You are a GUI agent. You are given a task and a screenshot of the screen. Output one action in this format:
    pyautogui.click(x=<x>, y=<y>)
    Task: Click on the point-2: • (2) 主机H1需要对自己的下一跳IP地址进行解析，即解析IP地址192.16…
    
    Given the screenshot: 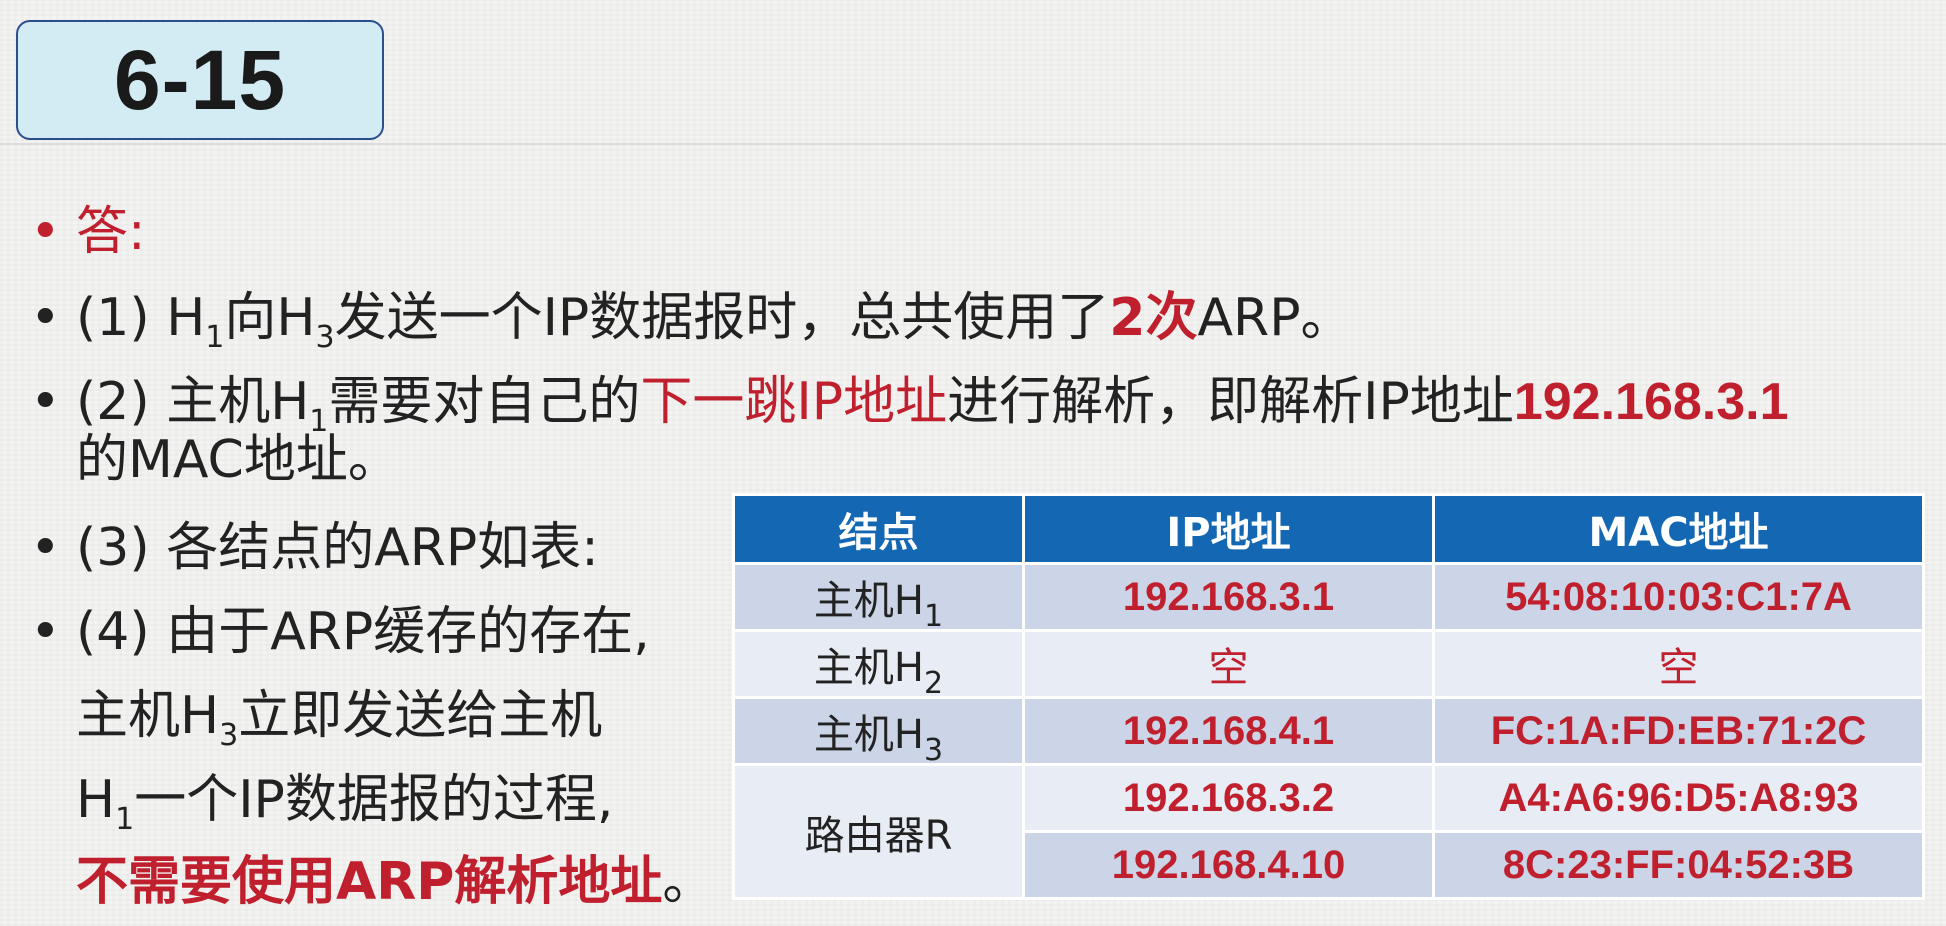 What is the action you would take?
    pyautogui.click(x=909, y=405)
    